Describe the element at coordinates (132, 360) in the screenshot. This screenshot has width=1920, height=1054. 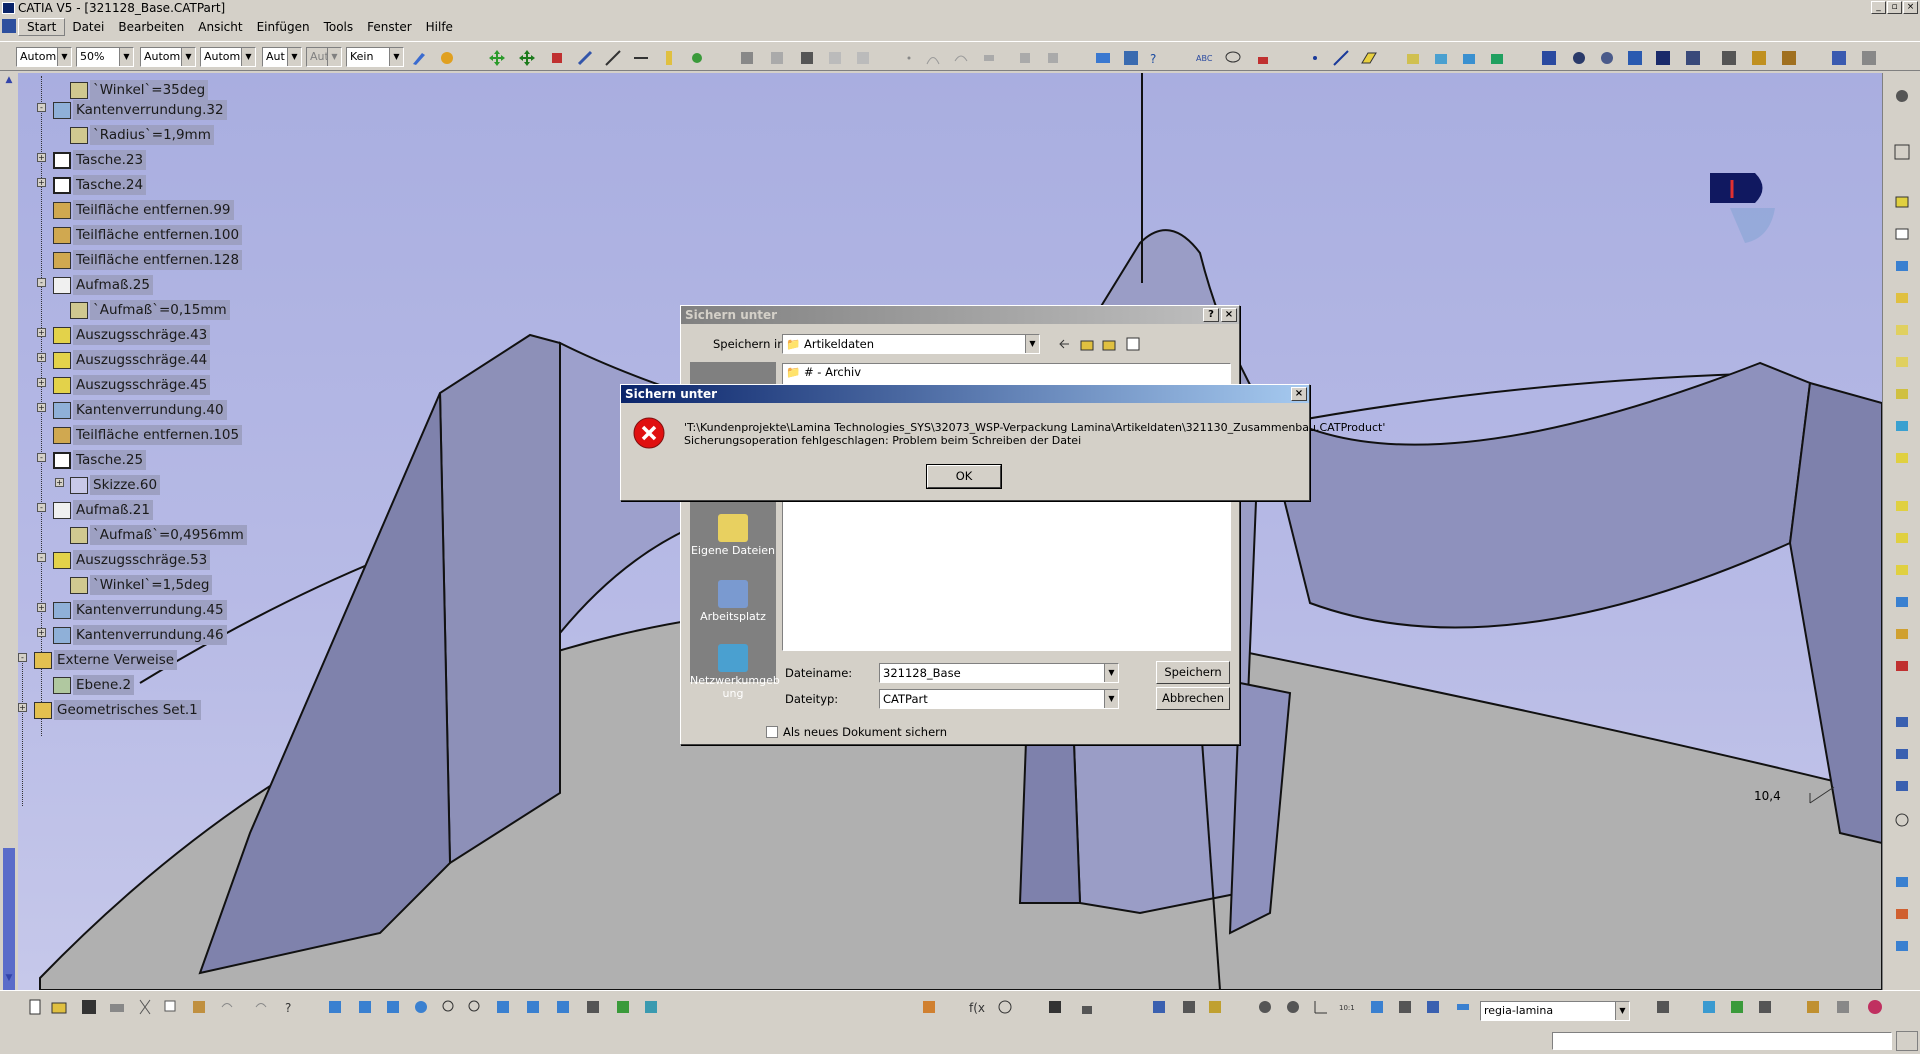
I see `tree-node: Auszugsschräge.44` at that location.